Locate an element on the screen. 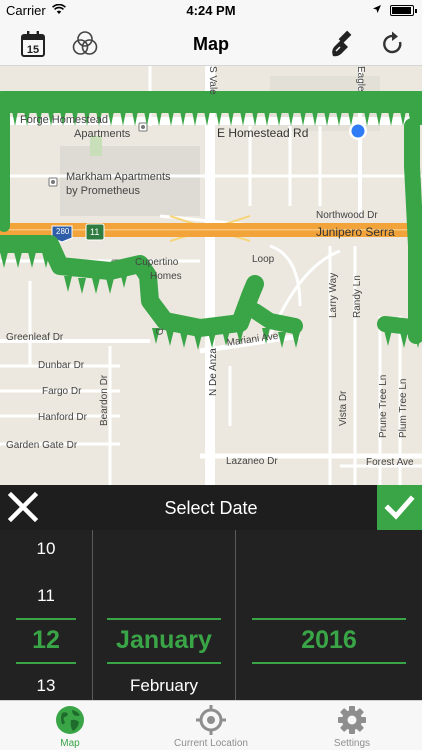  battery-icon is located at coordinates (403, 10).